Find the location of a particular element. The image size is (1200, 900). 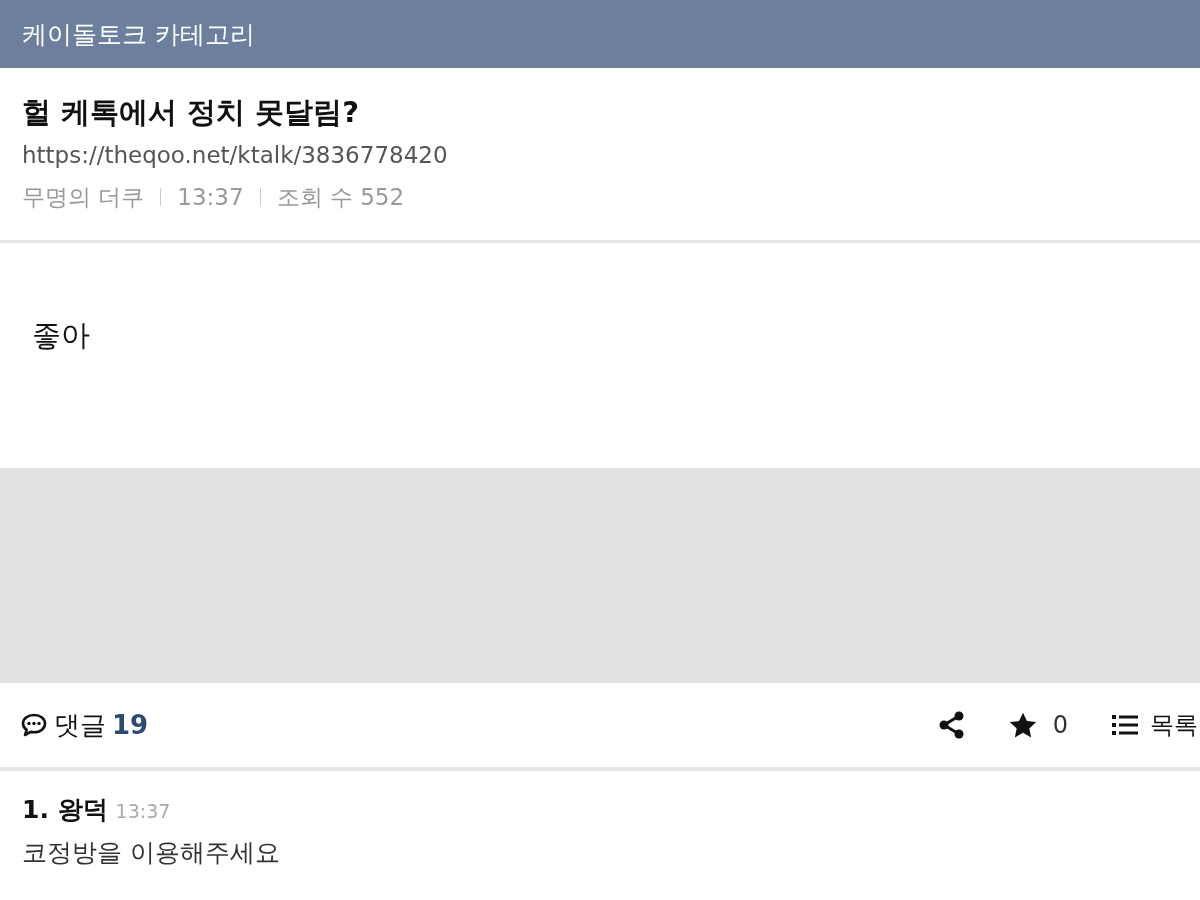

list-icon is located at coordinates (1125, 725).